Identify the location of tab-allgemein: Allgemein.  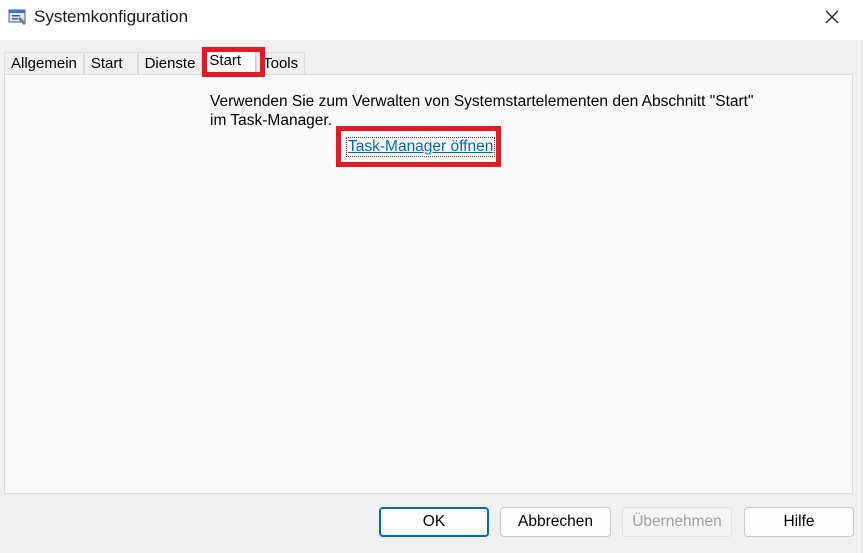
(44, 63).